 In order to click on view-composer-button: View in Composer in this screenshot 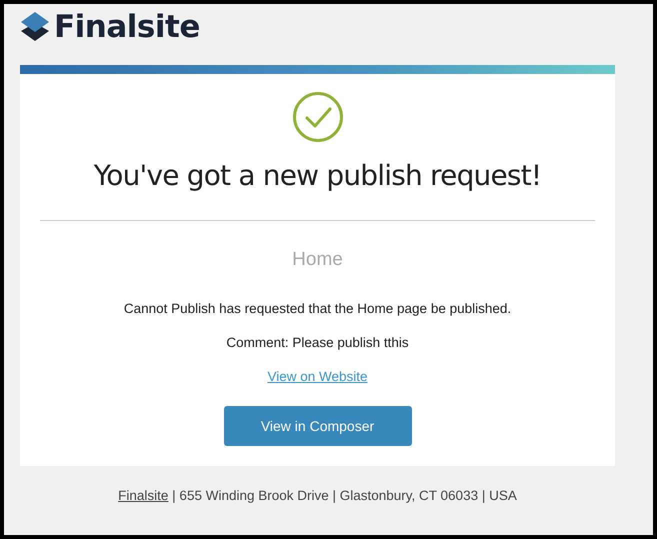, I will do `click(318, 426)`.